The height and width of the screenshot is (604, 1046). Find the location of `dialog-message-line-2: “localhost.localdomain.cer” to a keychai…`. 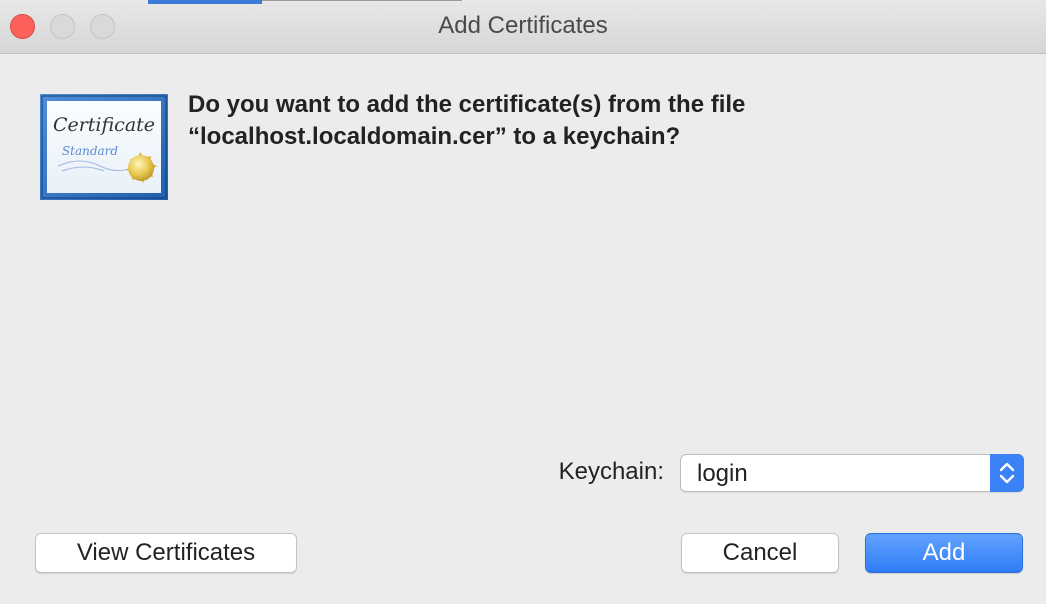

dialog-message-line-2: “localhost.localdomain.cer” to a keychai… is located at coordinates (434, 136).